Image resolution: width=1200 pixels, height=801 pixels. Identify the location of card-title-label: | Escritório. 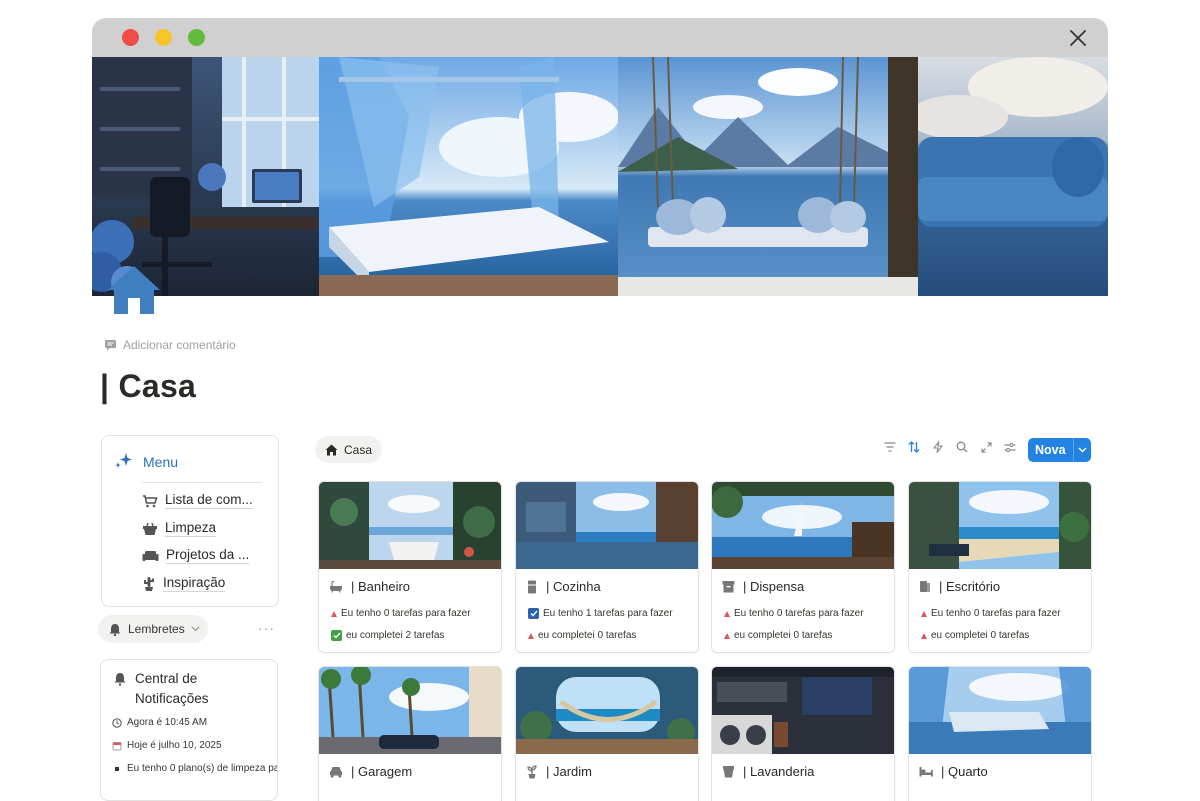
(970, 586).